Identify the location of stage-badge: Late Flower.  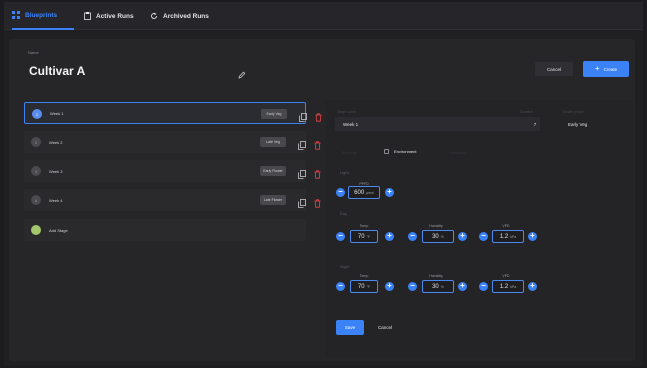
(273, 200).